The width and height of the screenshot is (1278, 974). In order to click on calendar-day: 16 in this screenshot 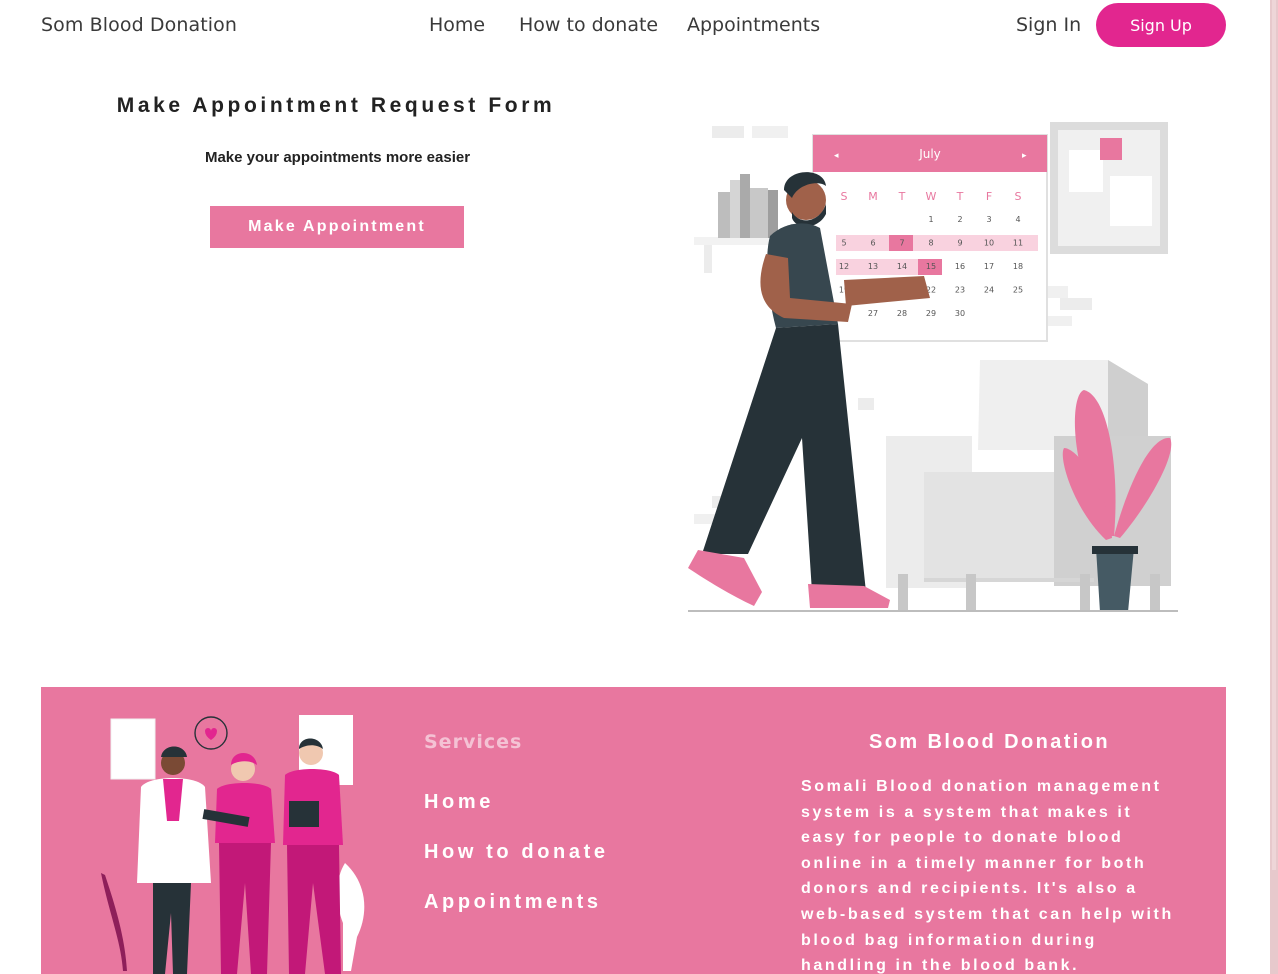, I will do `click(960, 266)`.